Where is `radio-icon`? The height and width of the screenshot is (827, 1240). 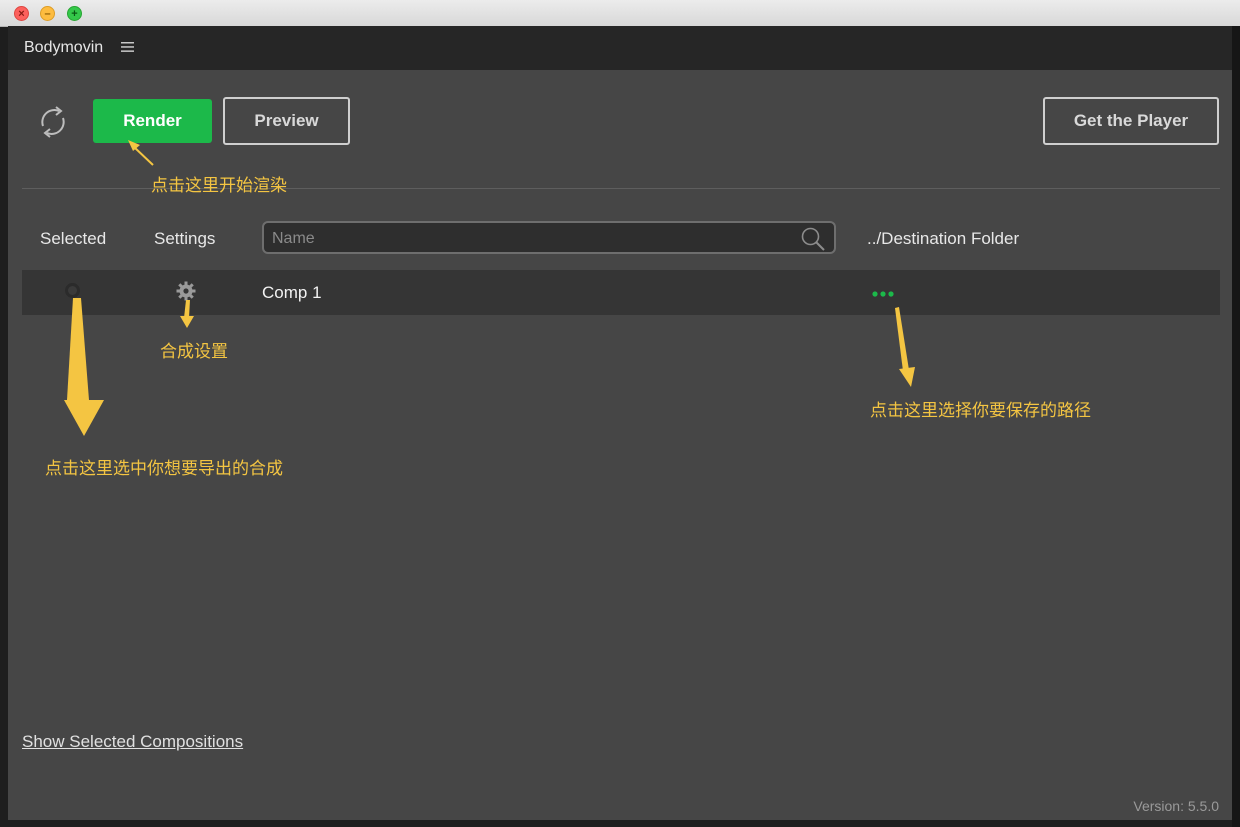 radio-icon is located at coordinates (72, 290).